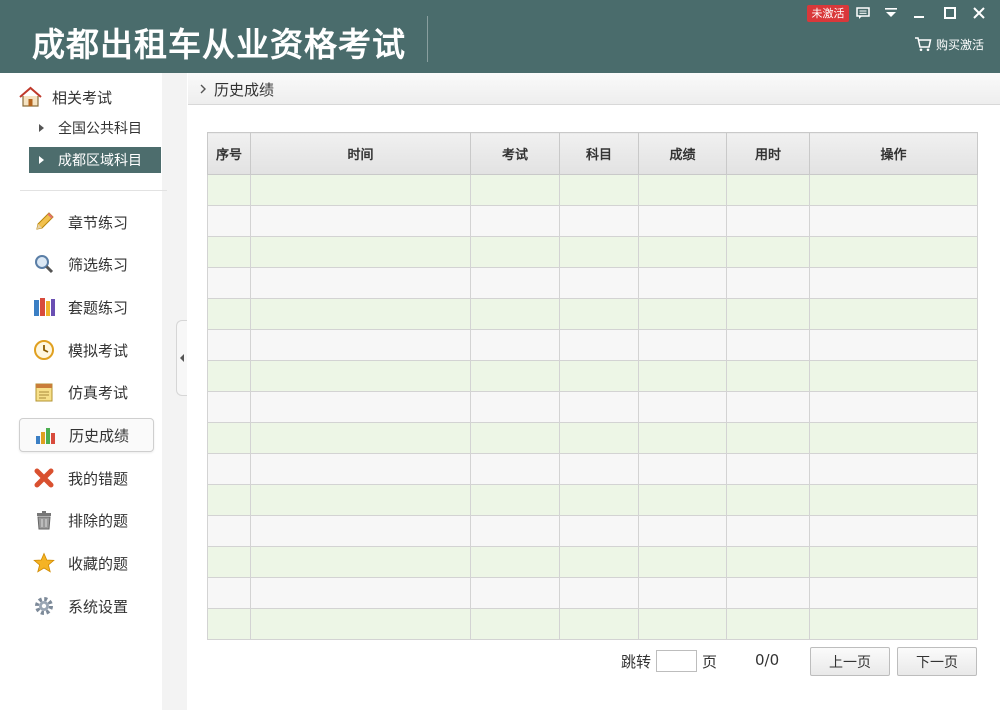 Image resolution: width=1000 pixels, height=710 pixels. I want to click on sub-item-label: 全国公共科目, so click(100, 129).